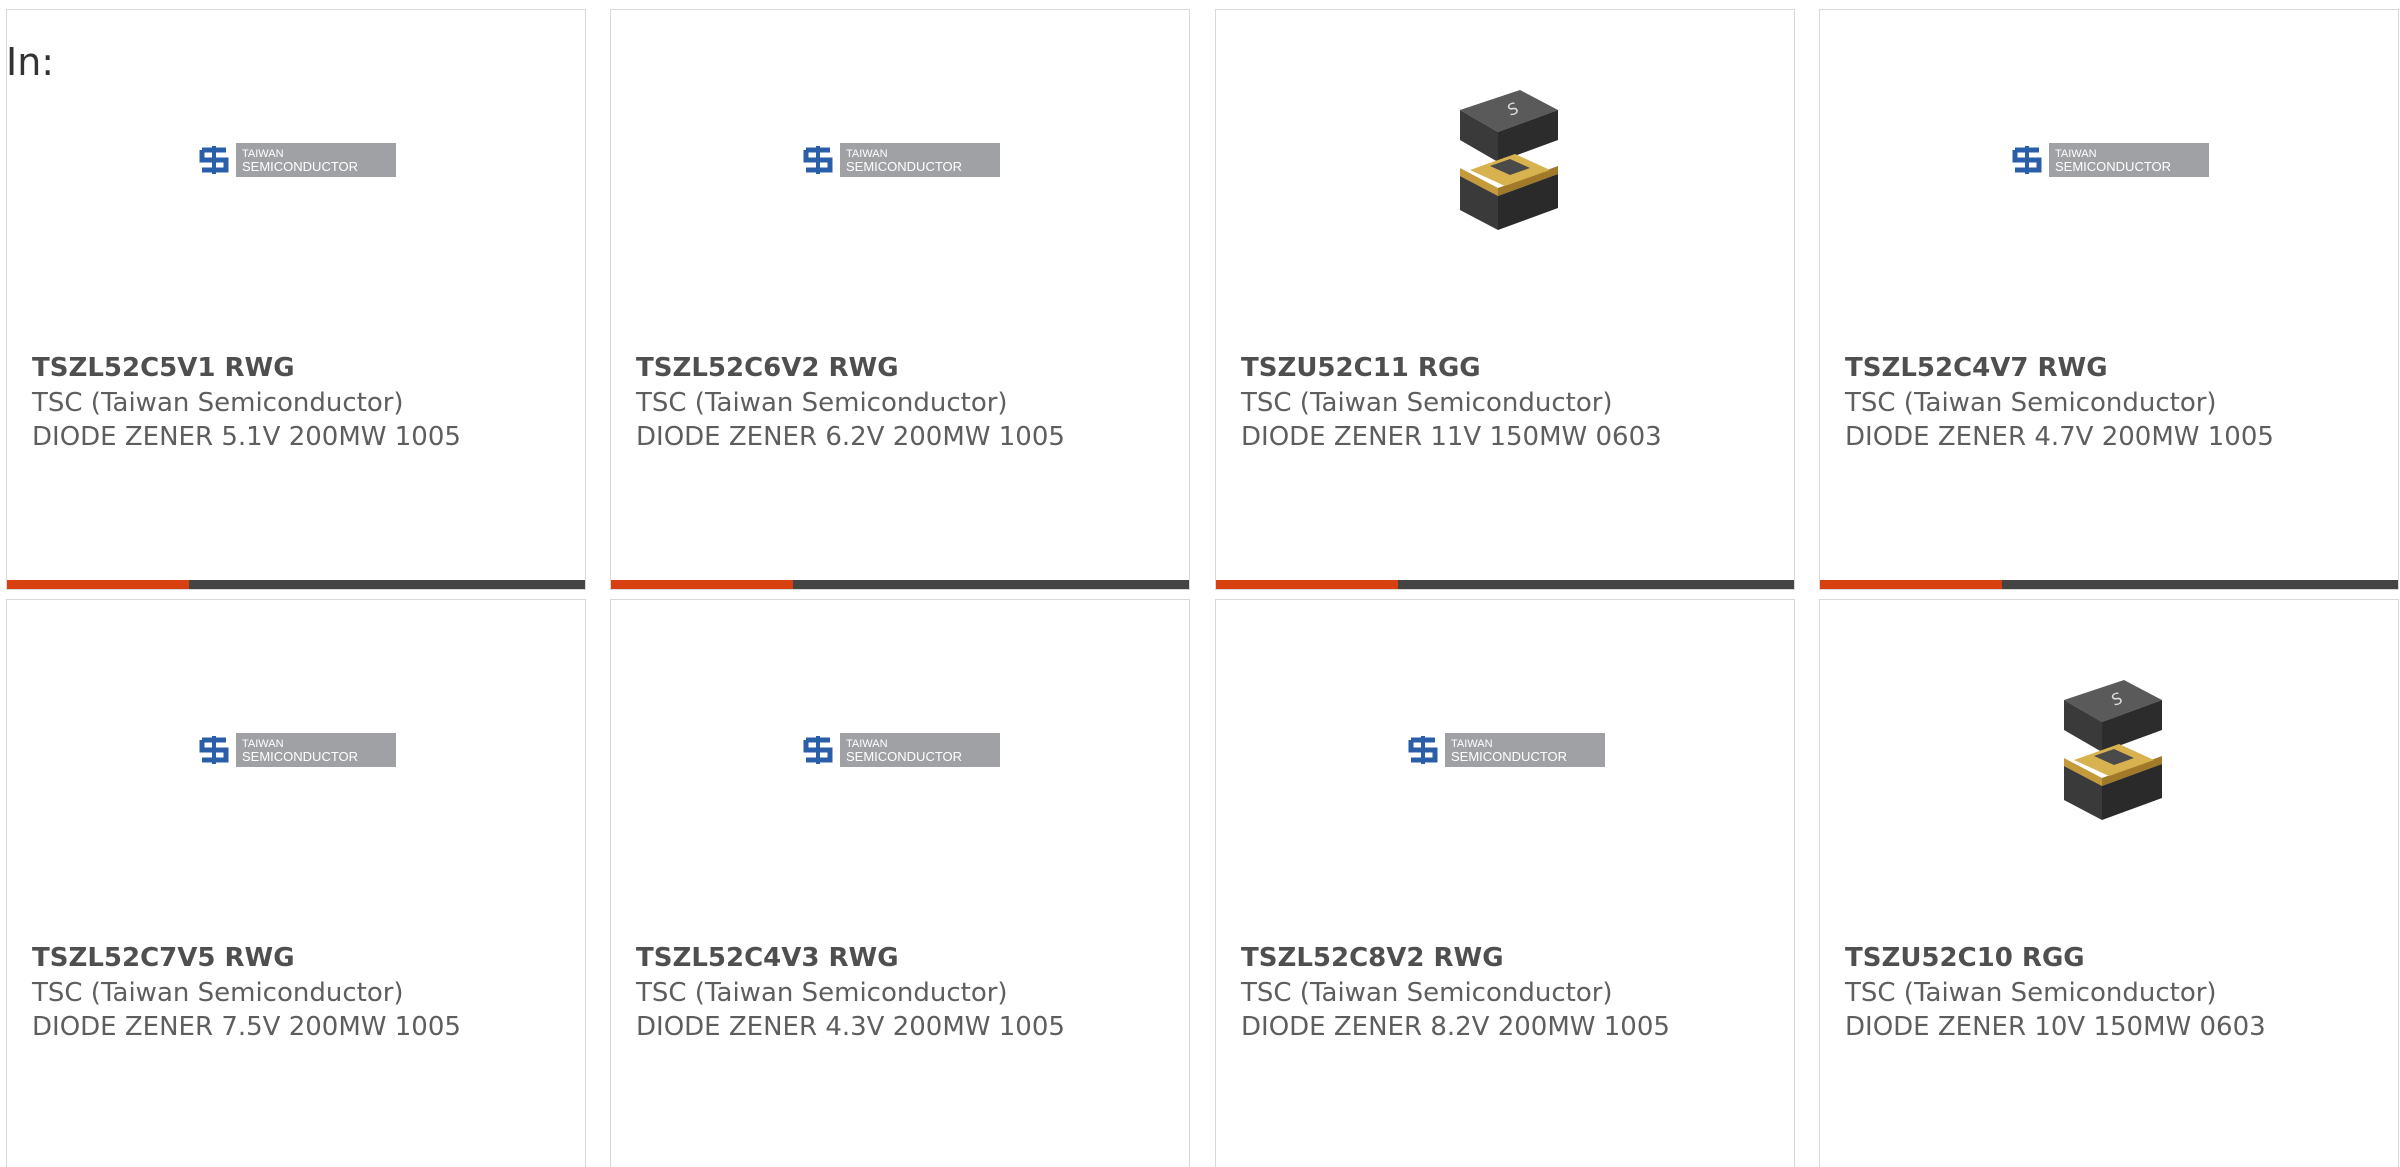 This screenshot has height=1167, width=2400. Describe the element at coordinates (906, 958) in the screenshot. I see `product-part-number: TSZL52C4V3 RWG` at that location.